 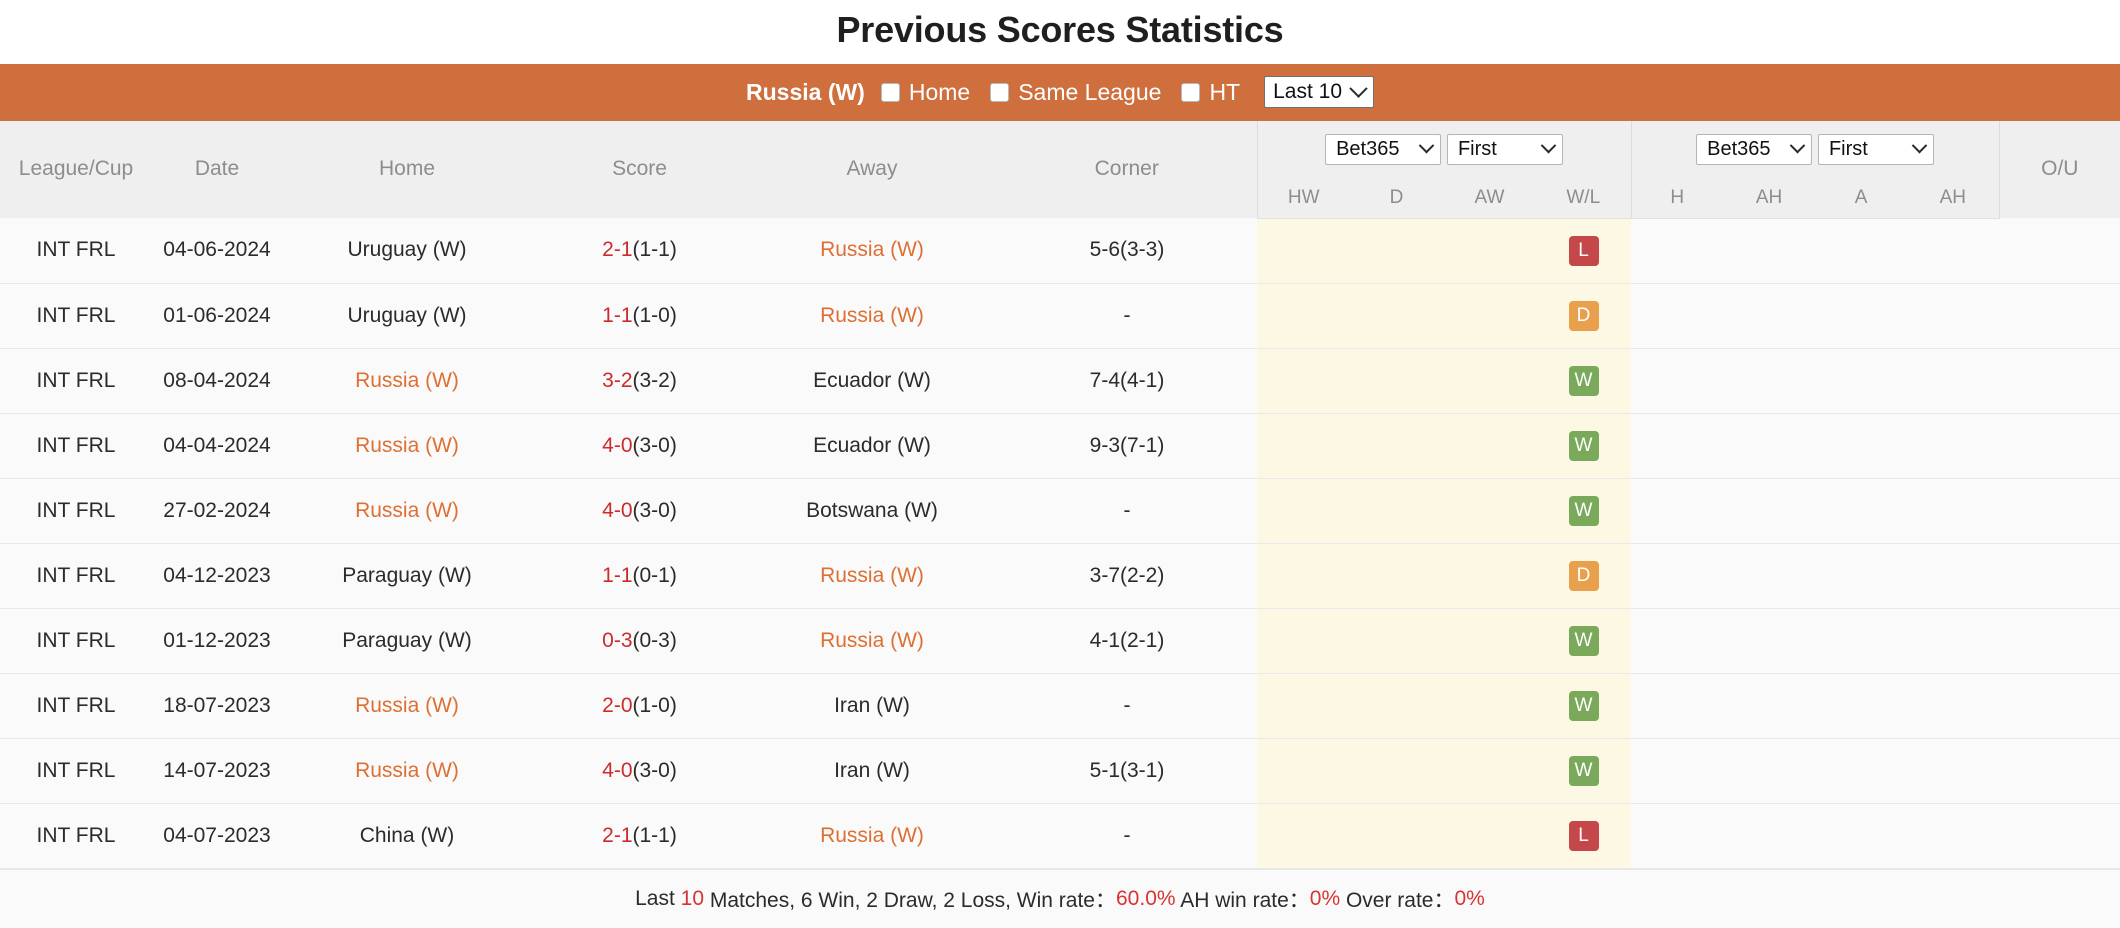 I want to click on col-header-score: Score, so click(x=639, y=169).